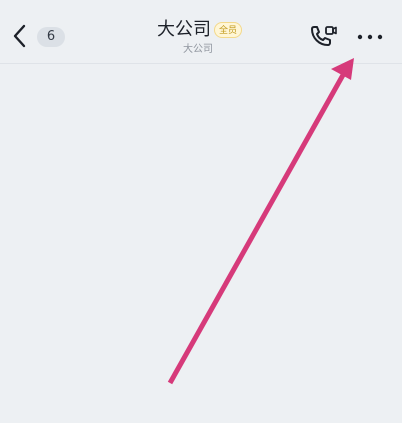  I want to click on page-title: 大公司, so click(184, 29).